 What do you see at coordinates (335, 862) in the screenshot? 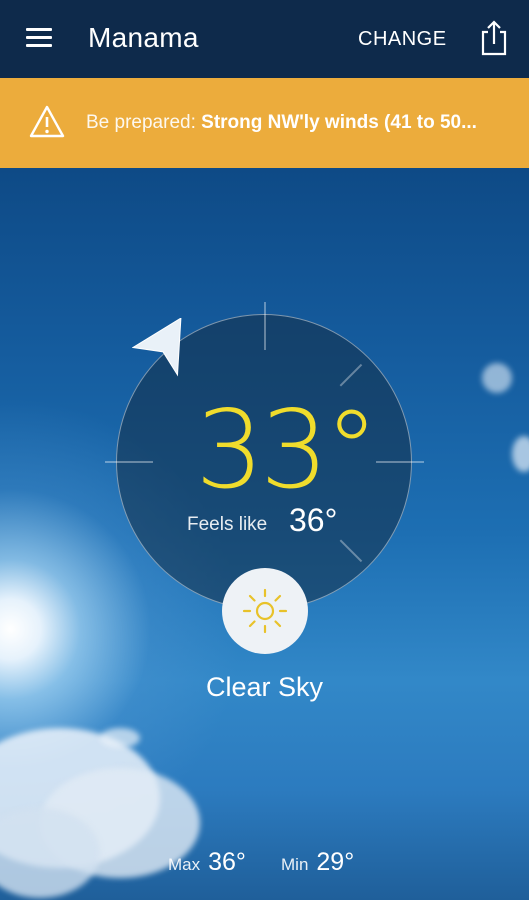
I see `min-value: 29°` at bounding box center [335, 862].